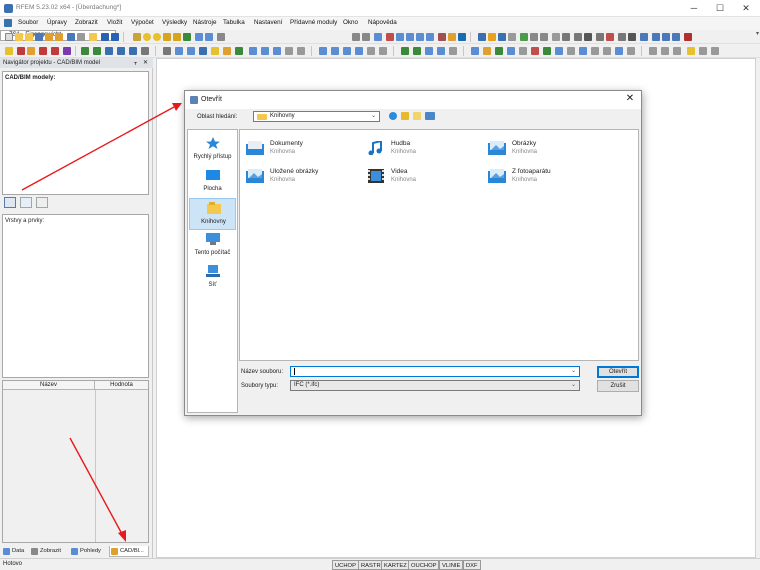 This screenshot has width=760, height=570. I want to click on place-this-pc: Tento počítač, so click(212, 246).